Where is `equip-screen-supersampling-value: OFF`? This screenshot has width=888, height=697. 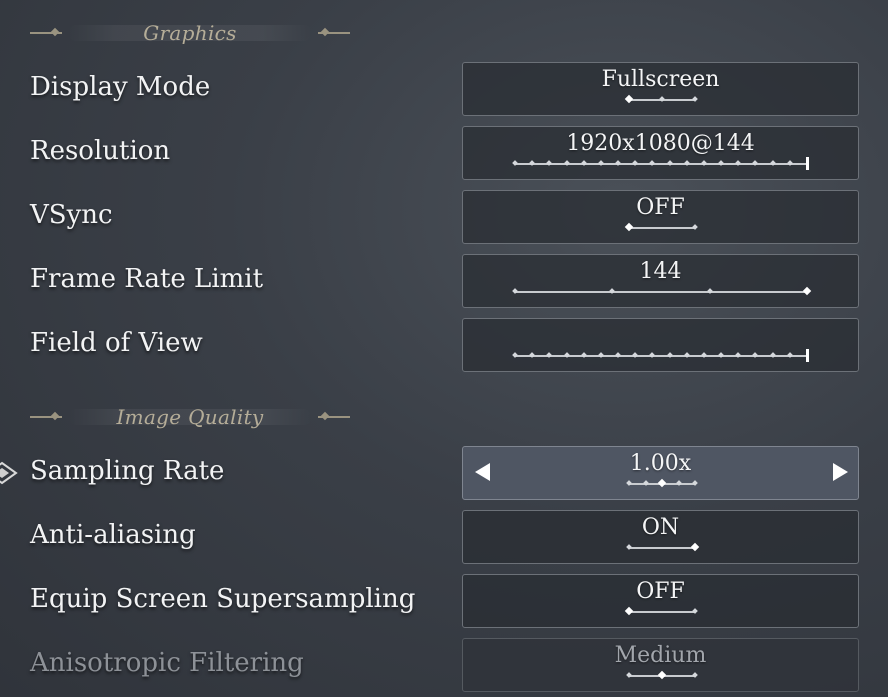 equip-screen-supersampling-value: OFF is located at coordinates (660, 591).